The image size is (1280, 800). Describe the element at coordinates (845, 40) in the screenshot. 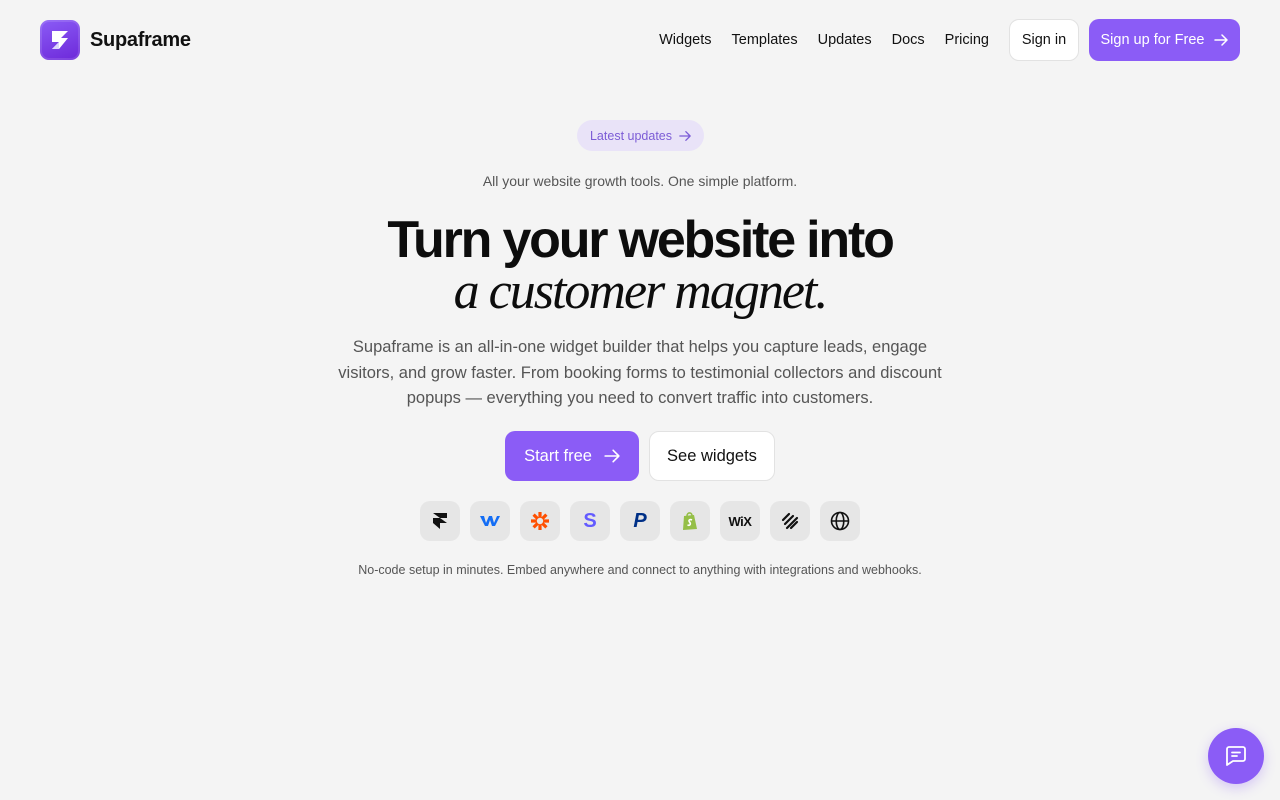

I see `nav-updates: Updates` at that location.